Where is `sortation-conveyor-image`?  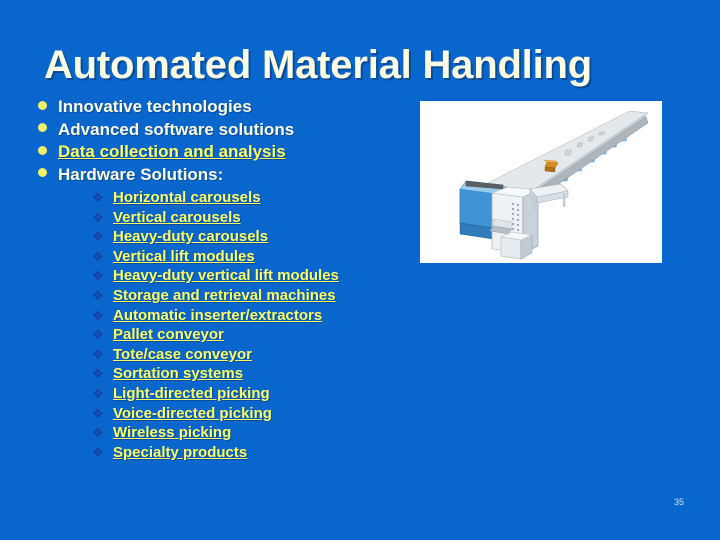 sortation-conveyor-image is located at coordinates (541, 182).